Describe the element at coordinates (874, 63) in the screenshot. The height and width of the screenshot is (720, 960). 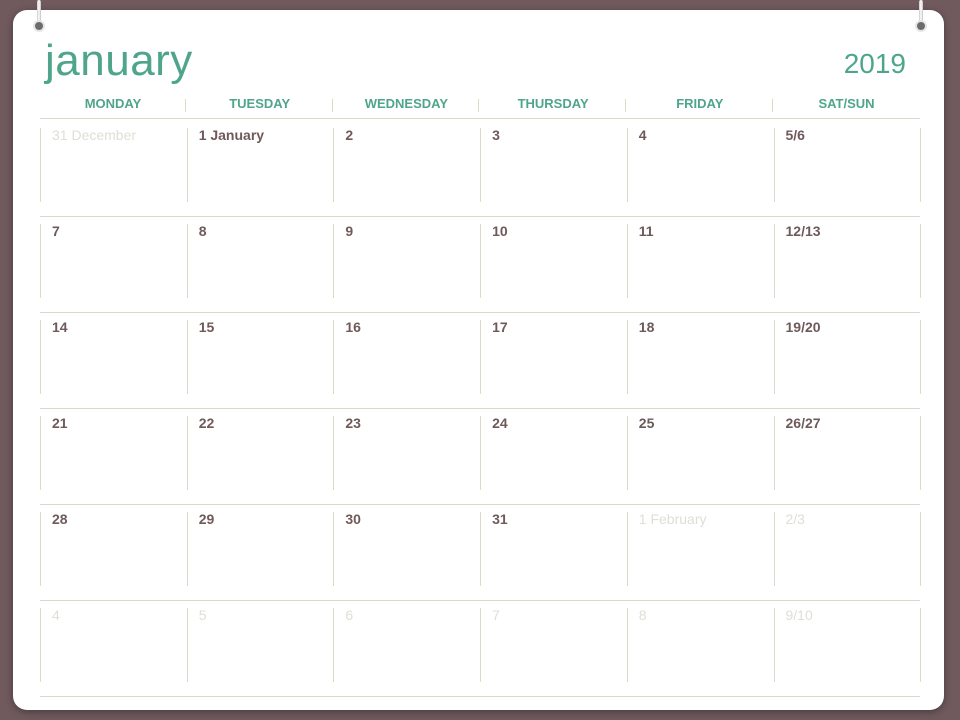
I see `year-label: 2019` at that location.